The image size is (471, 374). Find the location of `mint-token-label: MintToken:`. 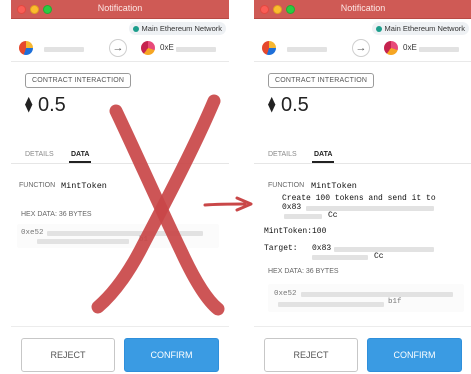

mint-token-label: MintToken: is located at coordinates (288, 231).